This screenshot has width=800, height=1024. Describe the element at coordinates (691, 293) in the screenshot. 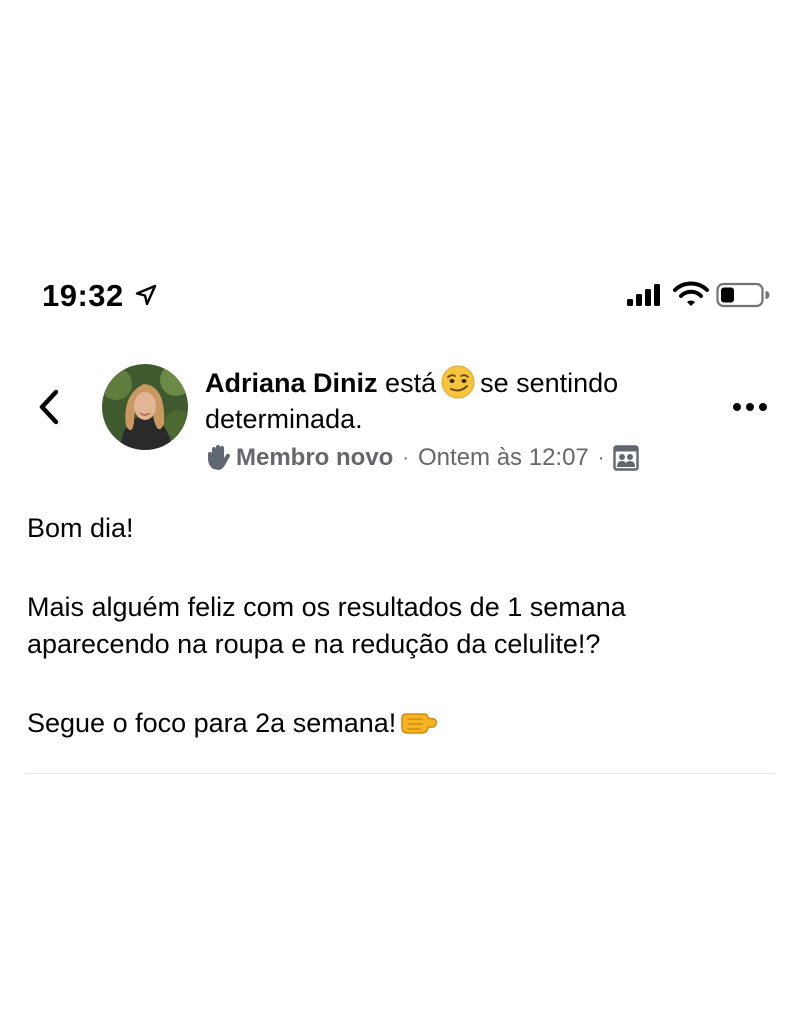

I see `wifi-icon` at that location.